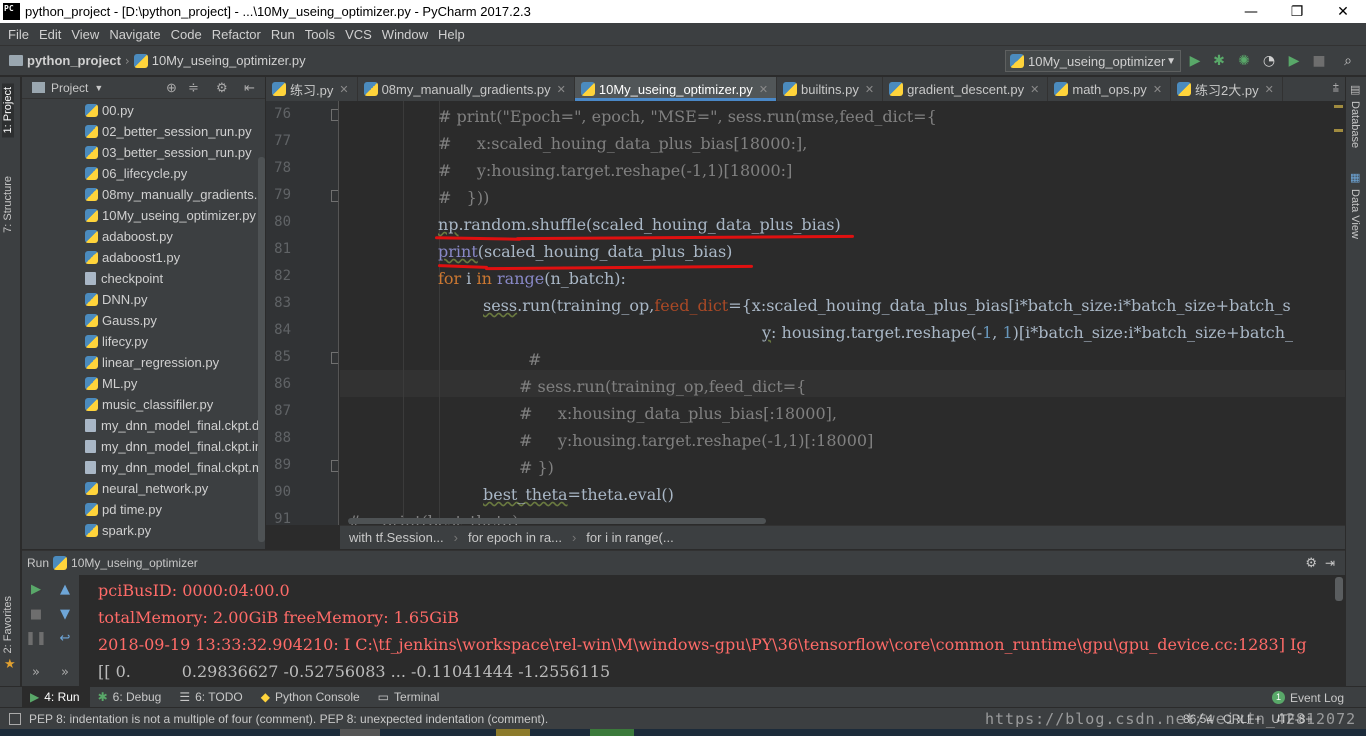 Image resolution: width=1366 pixels, height=736 pixels. I want to click on run-configuration-select: 10My_useing_optimizer ▼, so click(1093, 61).